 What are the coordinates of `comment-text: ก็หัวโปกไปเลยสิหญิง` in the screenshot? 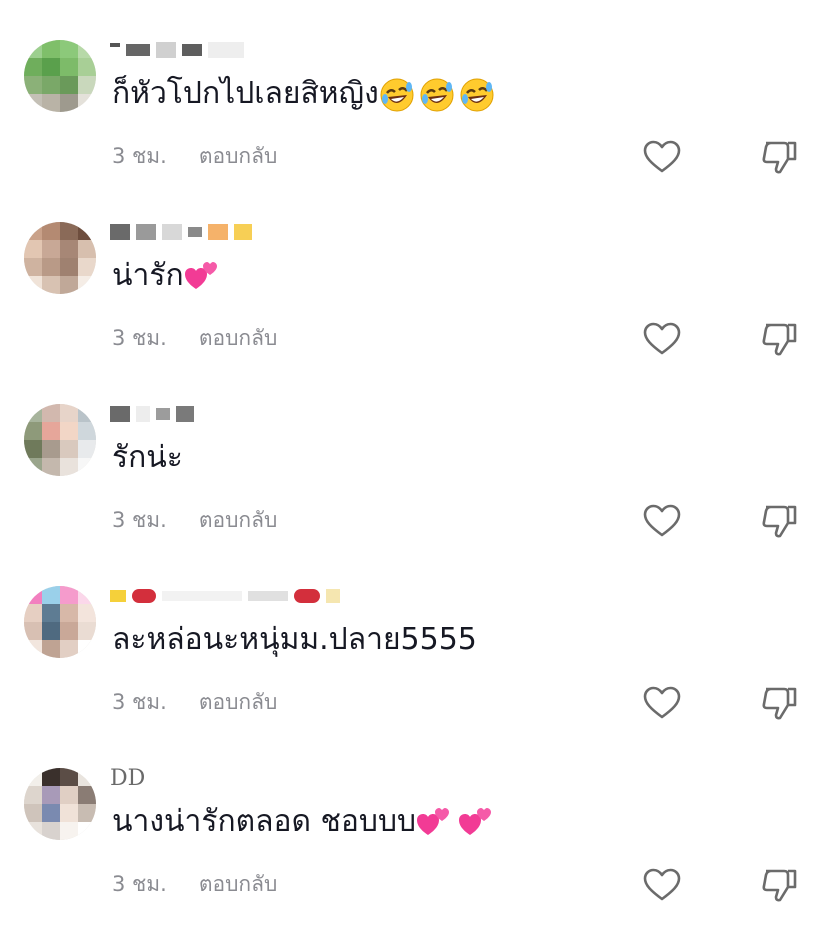 It's located at (303, 94).